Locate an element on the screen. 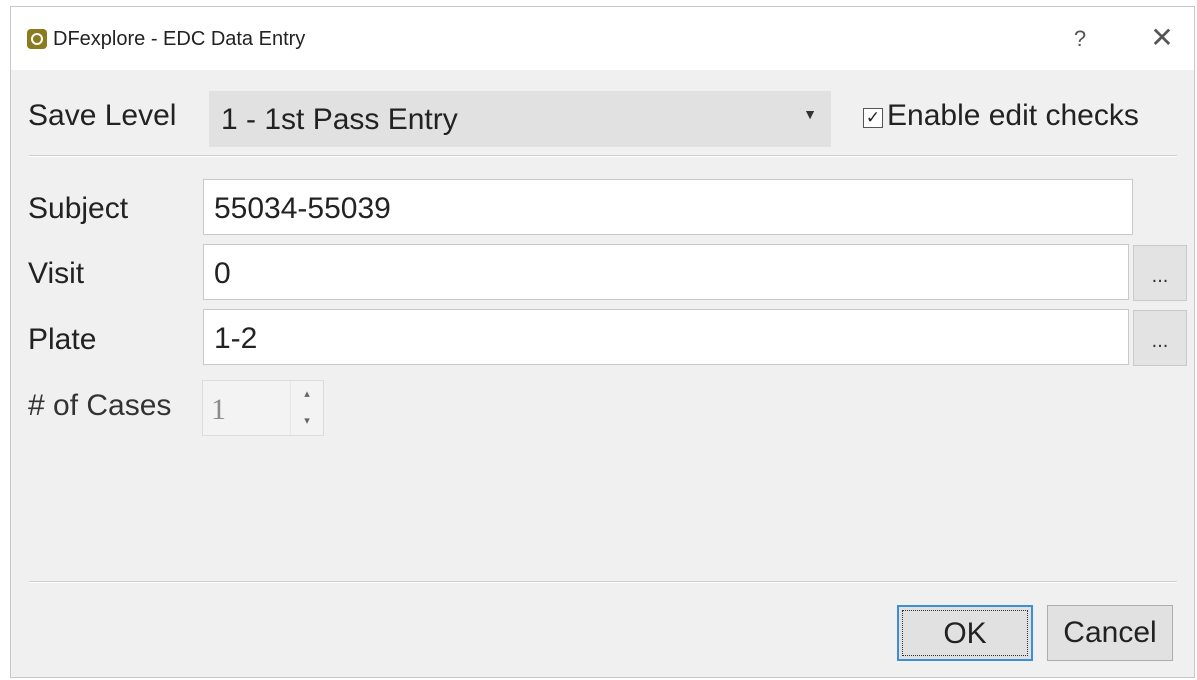  spin-up-icon: ▴ is located at coordinates (307, 394).